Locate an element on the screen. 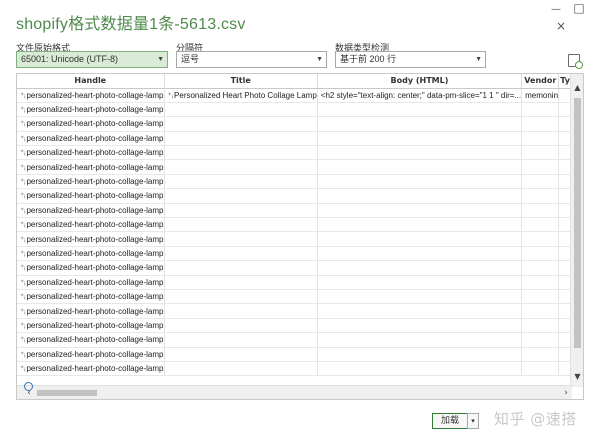 The image size is (600, 443). delimiter-dropdown: 逗号 ▼ is located at coordinates (251, 59).